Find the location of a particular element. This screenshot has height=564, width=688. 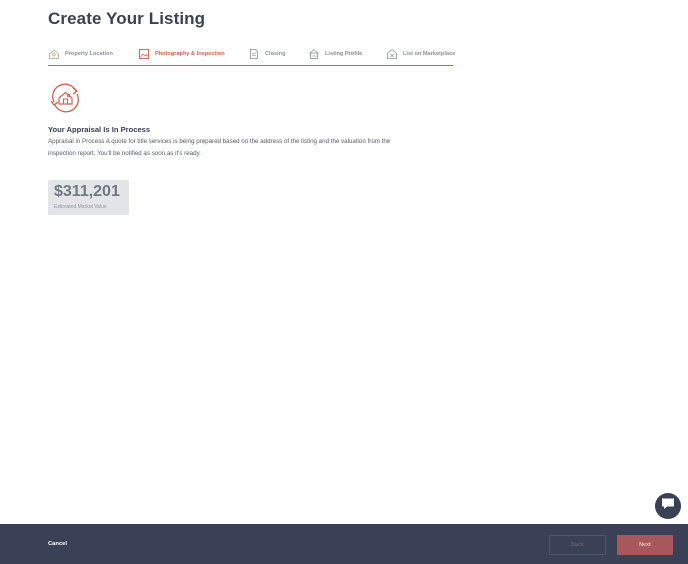

step-property-location: Property Location is located at coordinates (80, 53).